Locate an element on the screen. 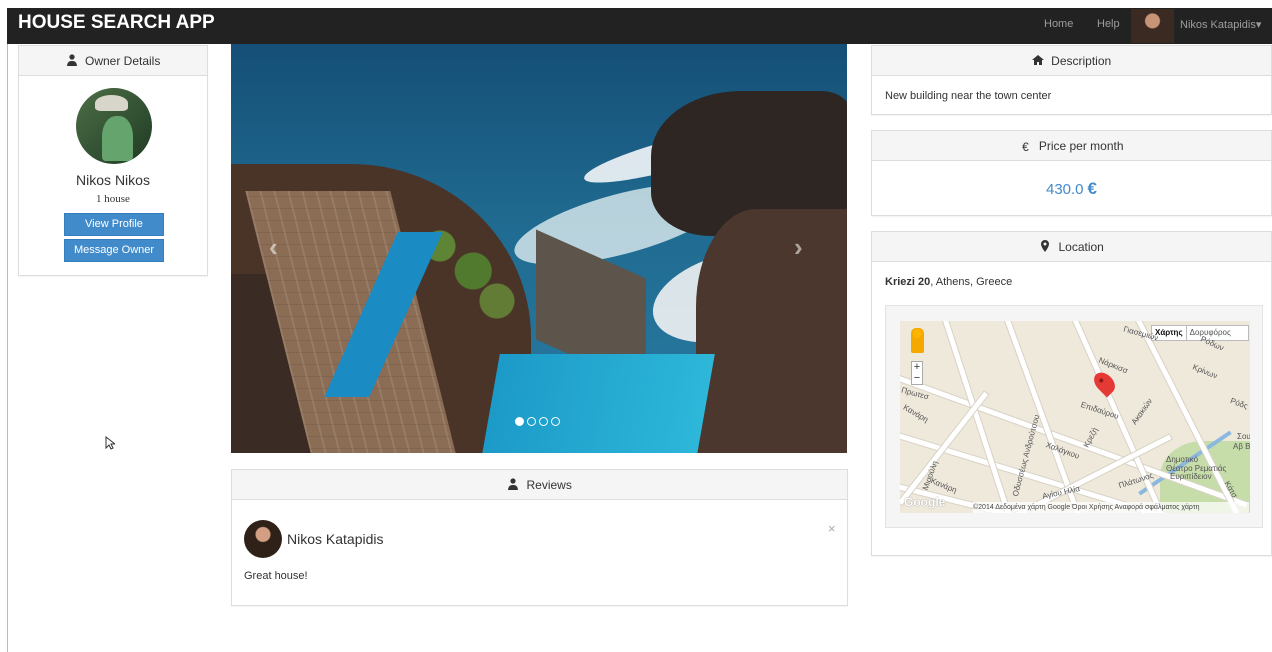 The height and width of the screenshot is (652, 1272). carousel-previous-button: ‹ is located at coordinates (273, 247).